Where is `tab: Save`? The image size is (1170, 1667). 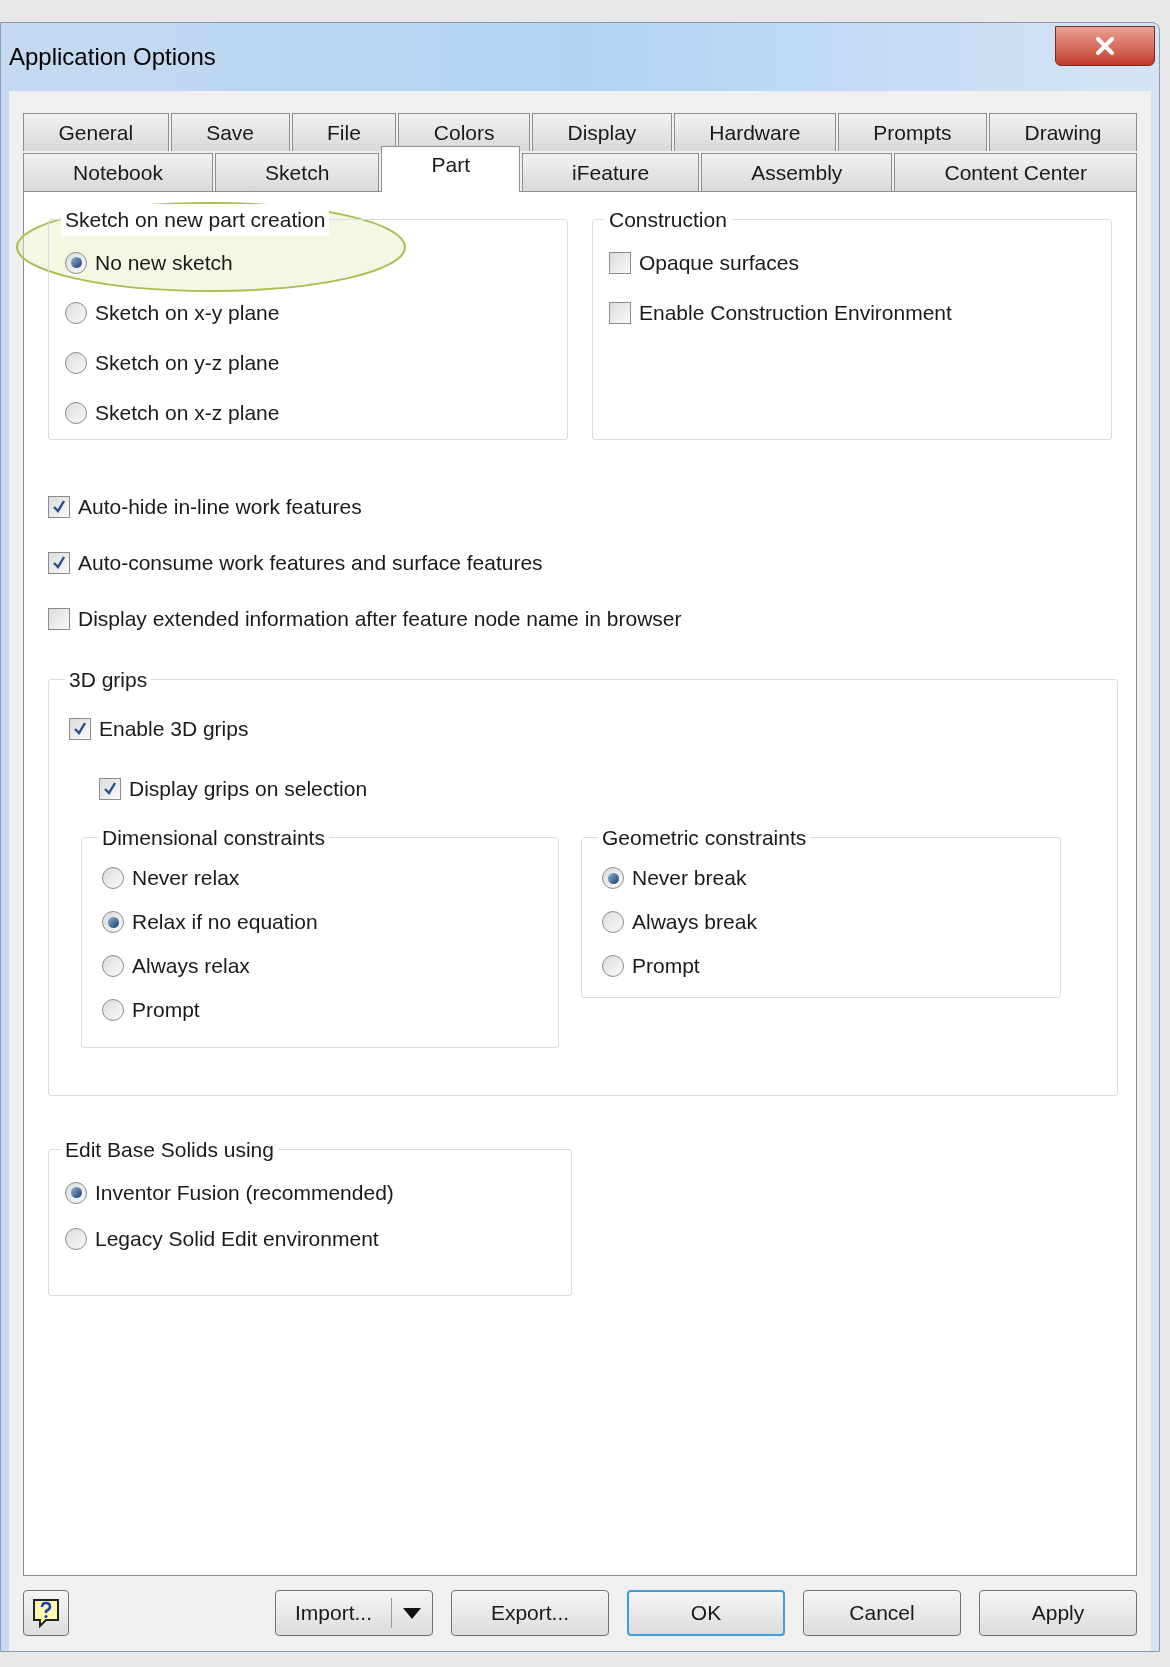 tab: Save is located at coordinates (230, 132).